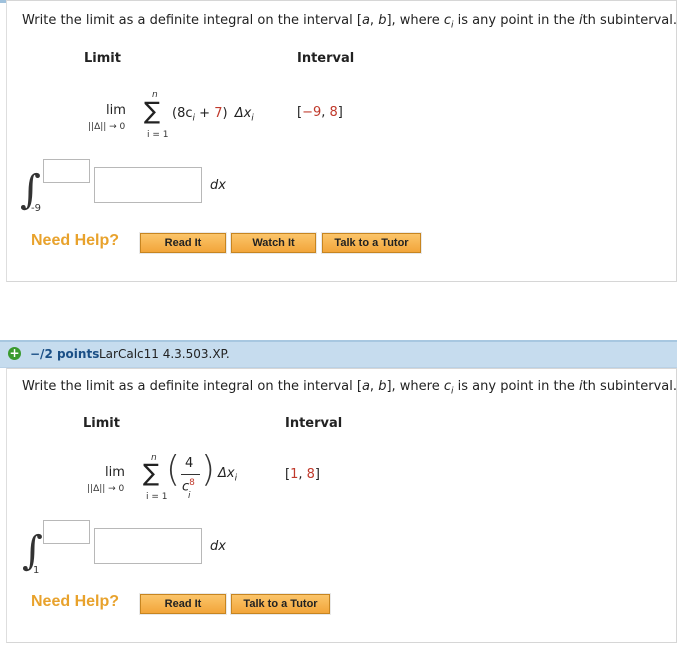 This screenshot has height=653, width=677. I want to click on q2-prompt-suffix: th subinterval., so click(629, 386).